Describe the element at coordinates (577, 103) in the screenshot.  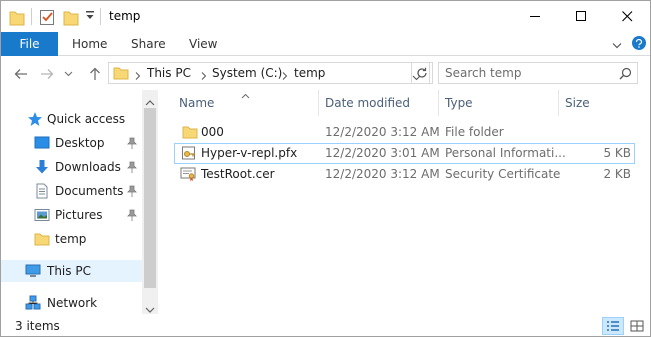
I see `column-header-size: Size` at that location.